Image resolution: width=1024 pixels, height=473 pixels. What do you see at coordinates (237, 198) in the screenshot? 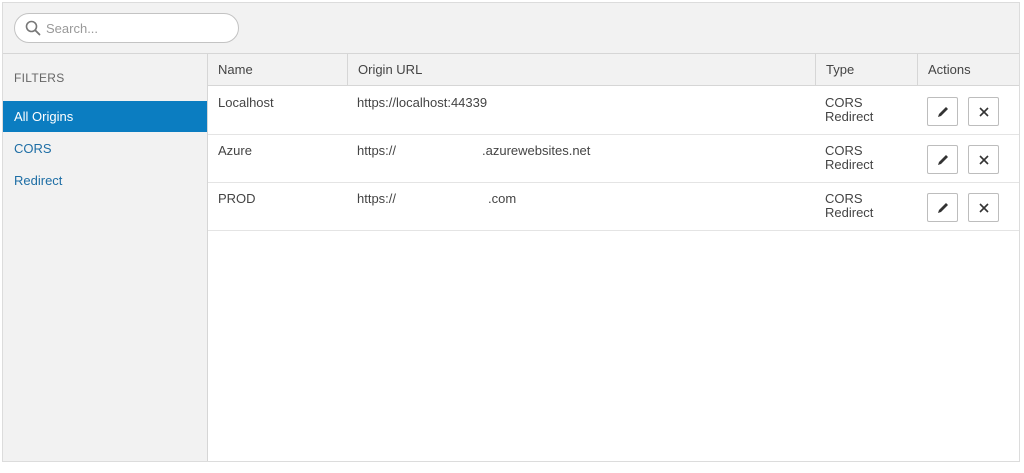
I see `origin-name: PROD` at bounding box center [237, 198].